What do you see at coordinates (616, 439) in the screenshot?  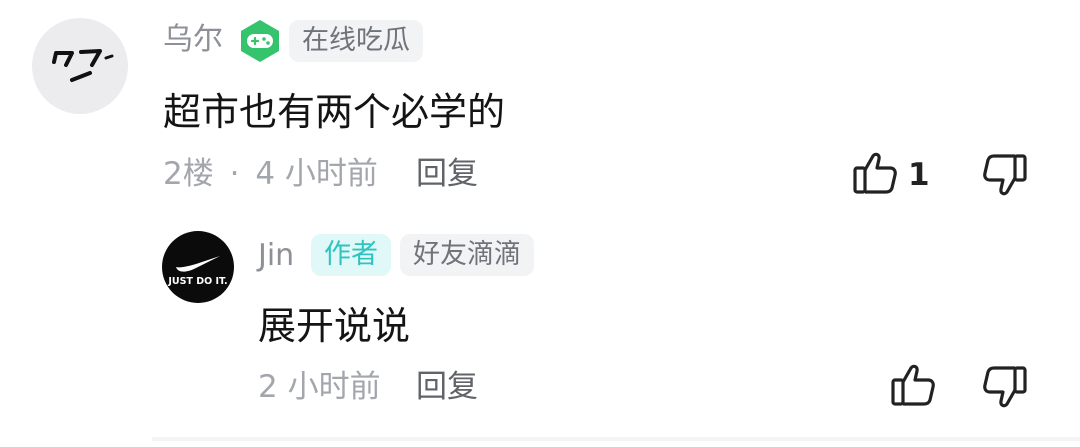 I see `divider` at bounding box center [616, 439].